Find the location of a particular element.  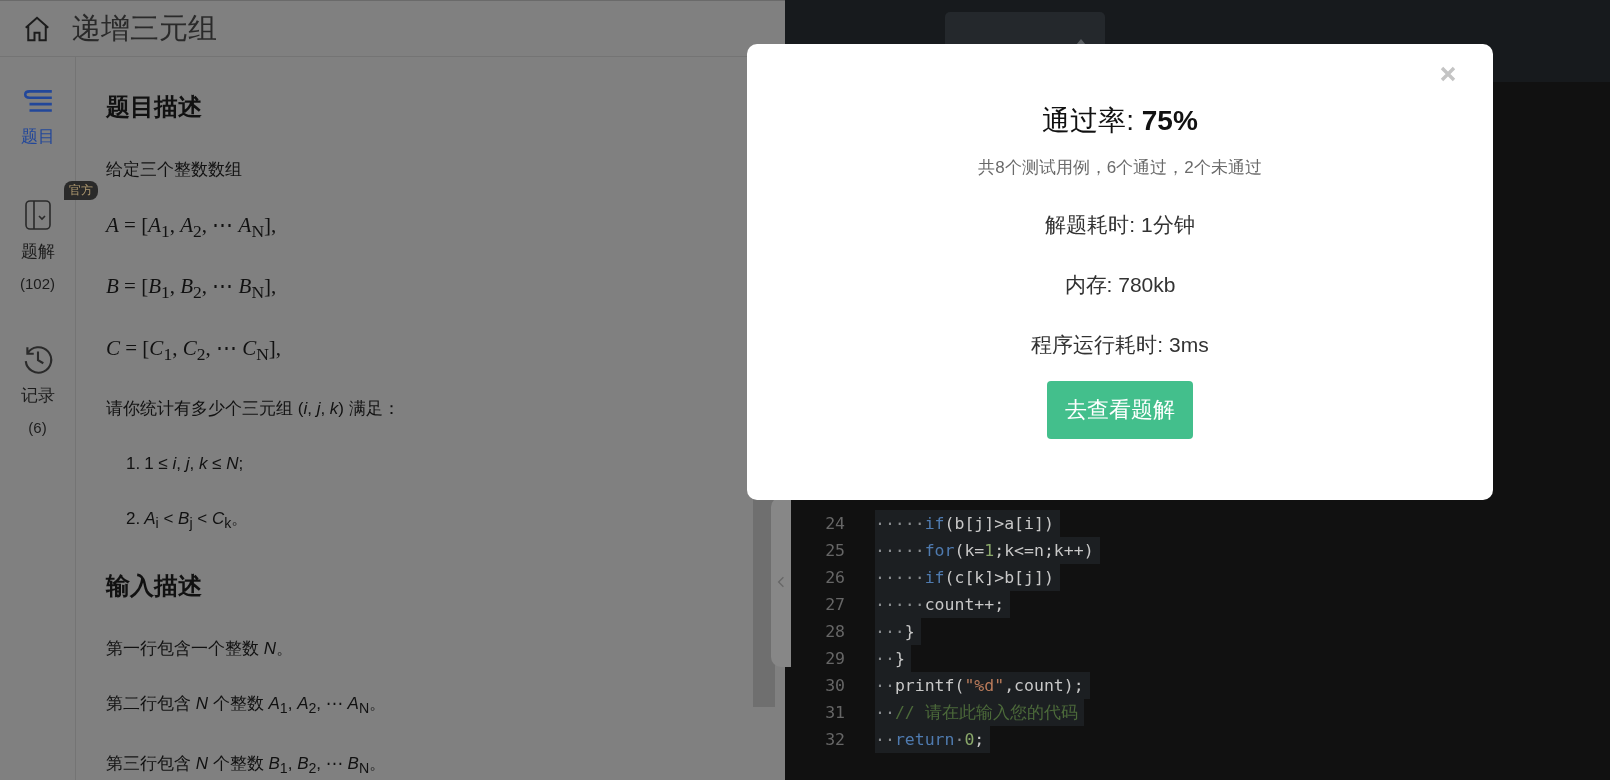

list-number: 1. is located at coordinates (133, 463).